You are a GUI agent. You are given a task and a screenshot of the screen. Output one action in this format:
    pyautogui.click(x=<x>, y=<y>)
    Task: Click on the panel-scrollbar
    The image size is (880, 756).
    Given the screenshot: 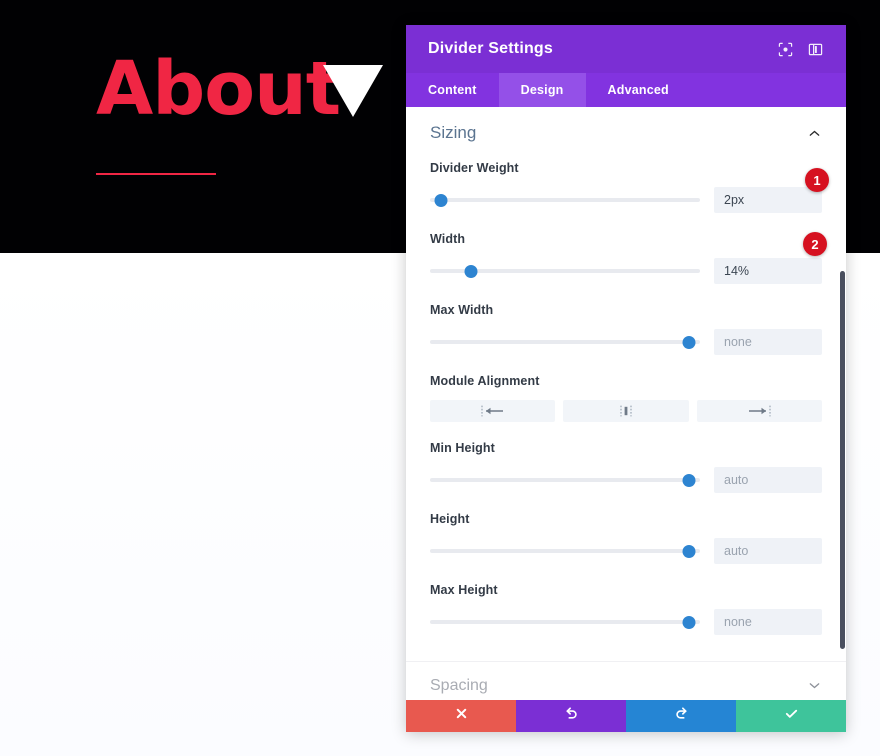 What is the action you would take?
    pyautogui.click(x=842, y=403)
    